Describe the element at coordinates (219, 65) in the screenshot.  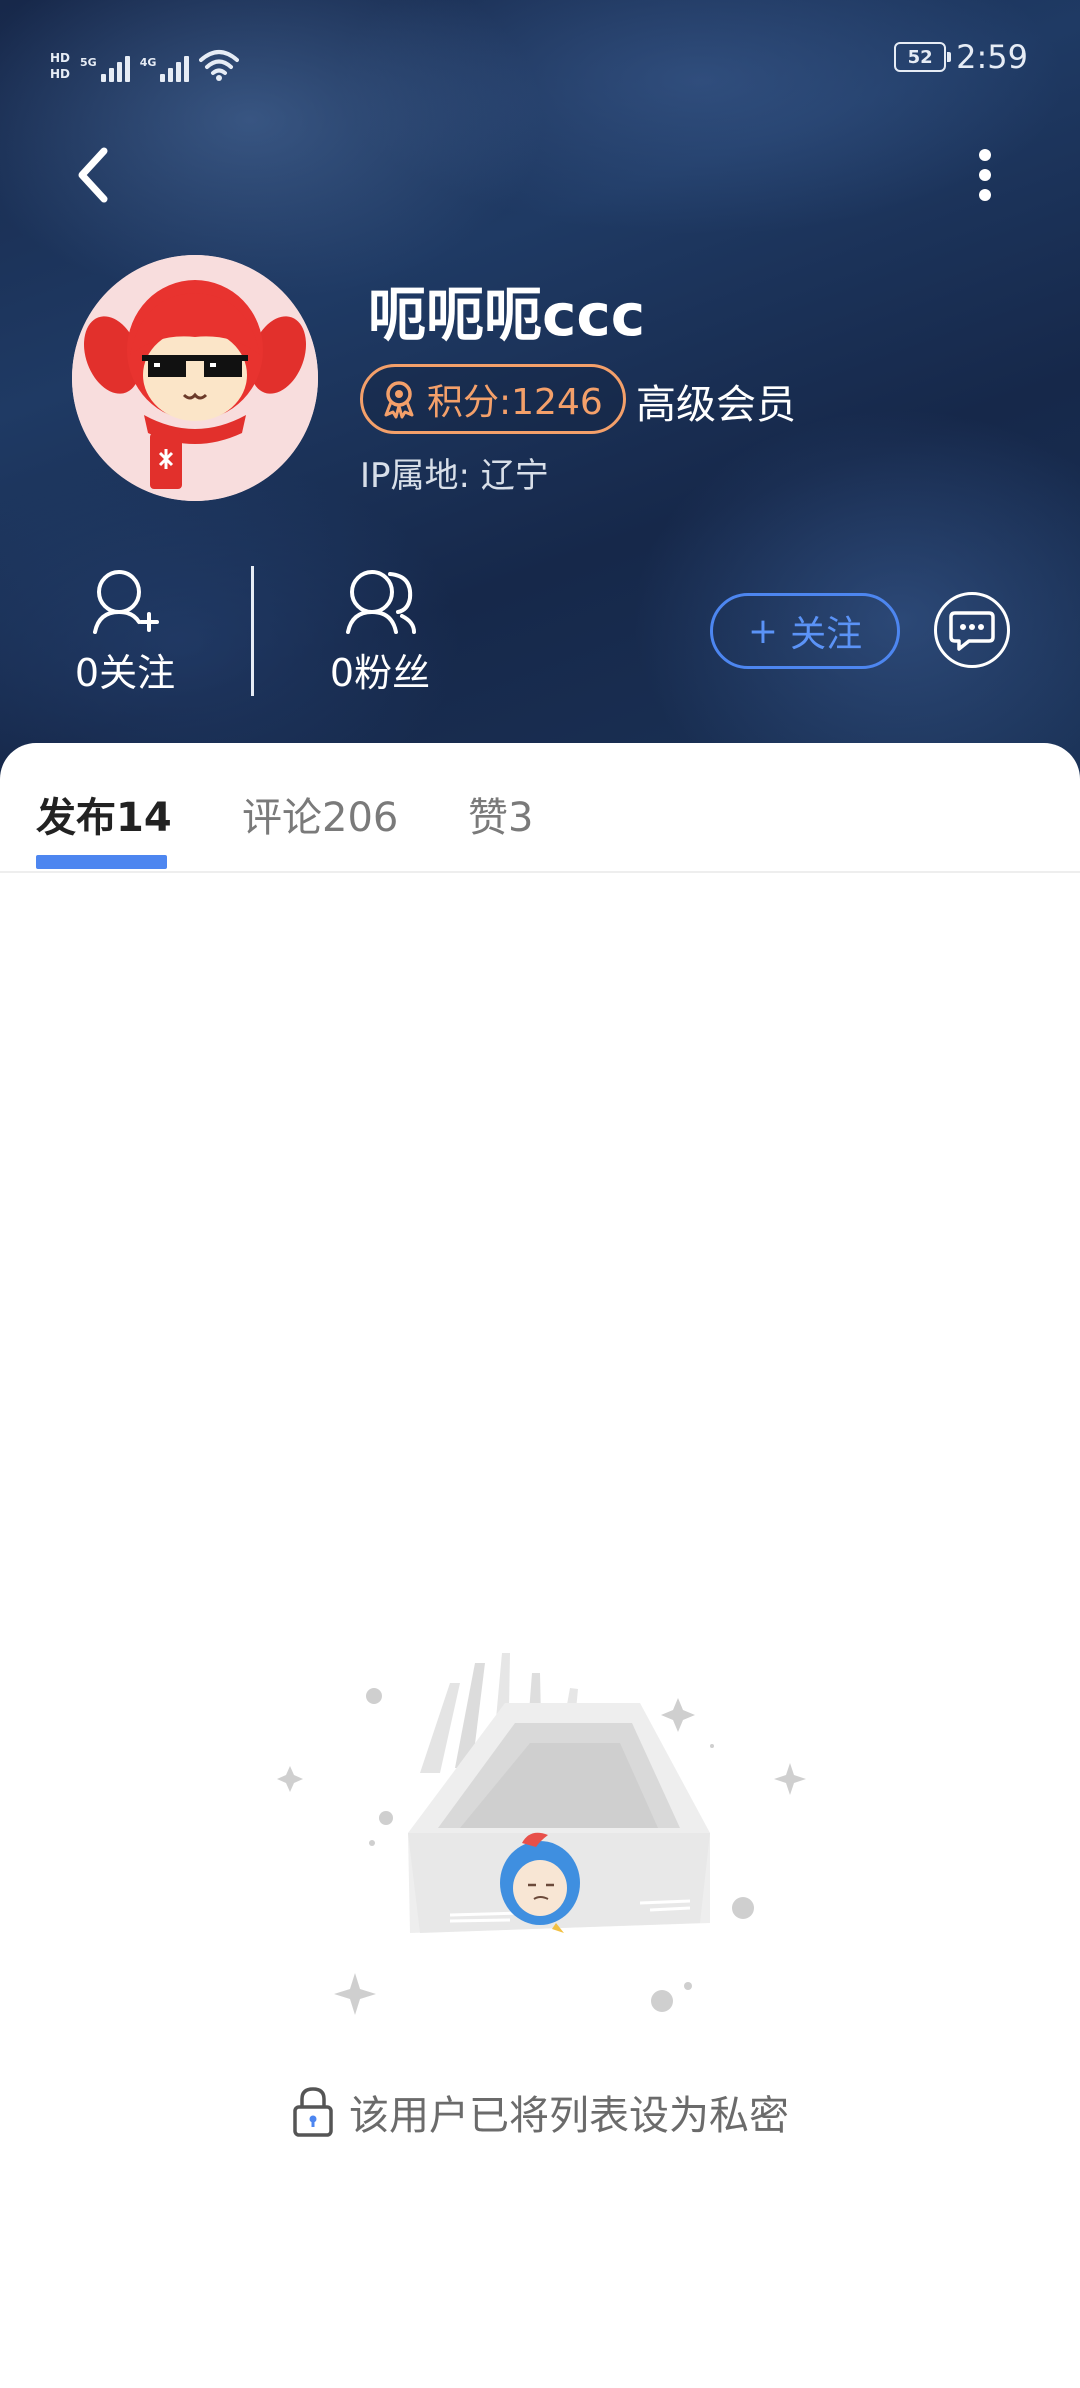
I see `wifi-icon` at that location.